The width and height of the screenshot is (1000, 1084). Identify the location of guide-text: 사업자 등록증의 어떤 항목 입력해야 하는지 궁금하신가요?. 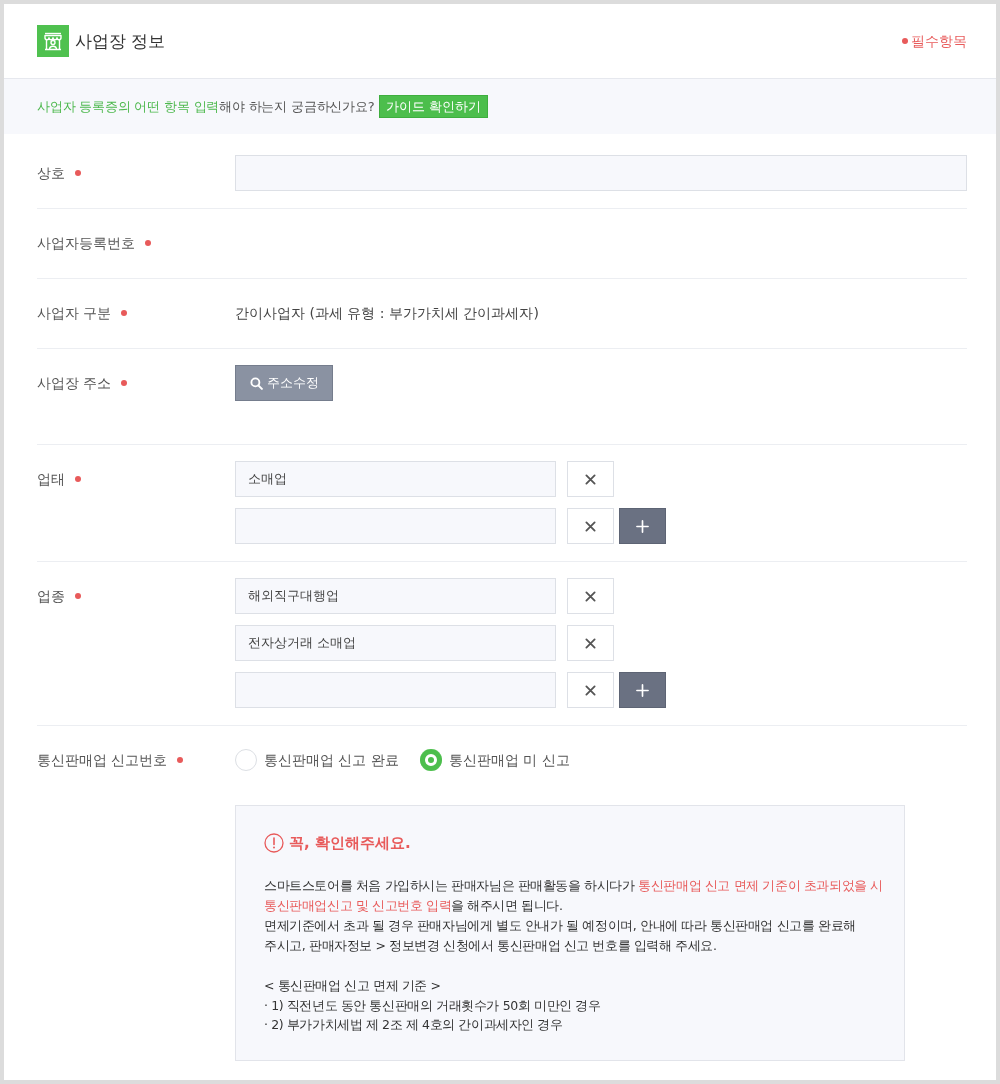
(206, 106).